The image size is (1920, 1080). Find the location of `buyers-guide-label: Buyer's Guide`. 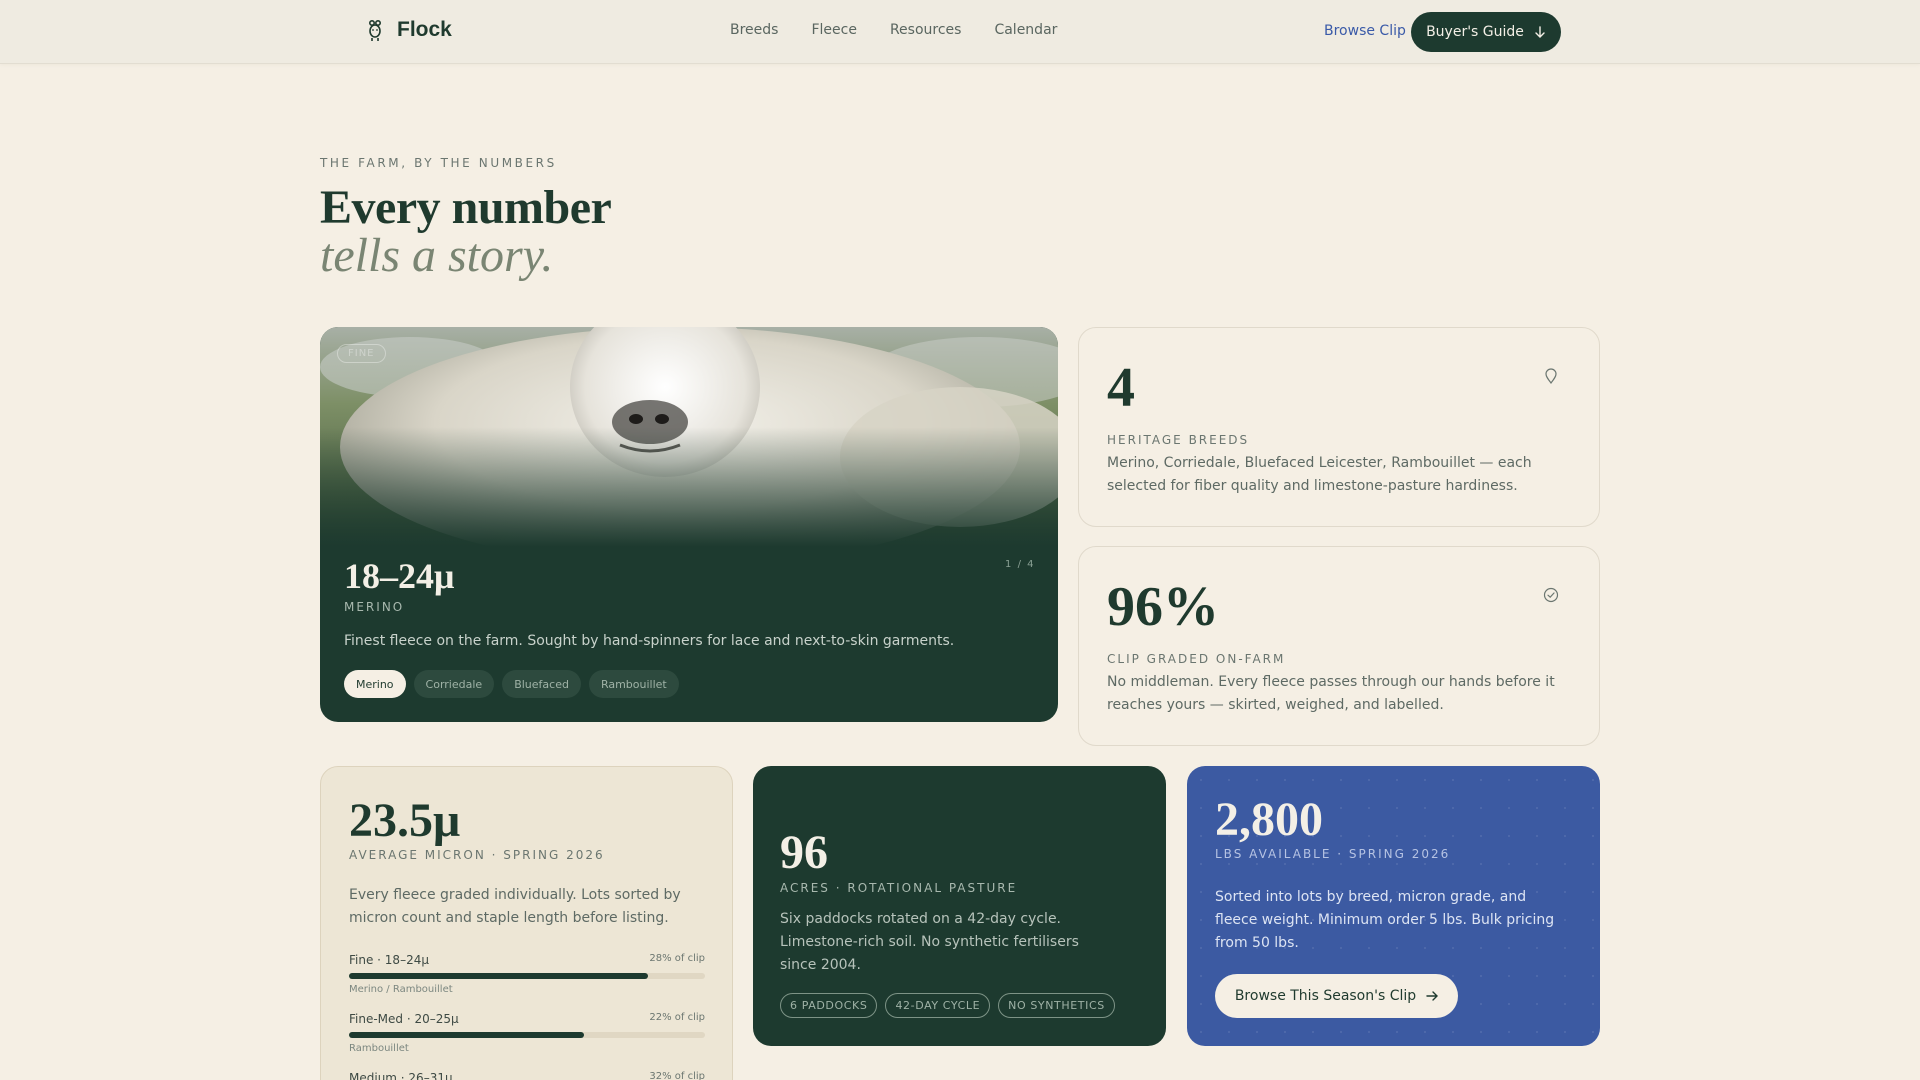

buyers-guide-label: Buyer's Guide is located at coordinates (1475, 32).